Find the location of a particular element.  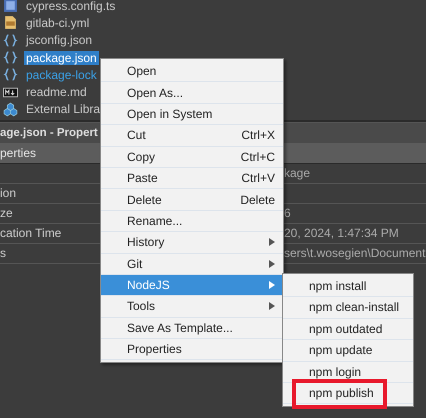

property-value: sers\t.wosegien\Document is located at coordinates (355, 253).